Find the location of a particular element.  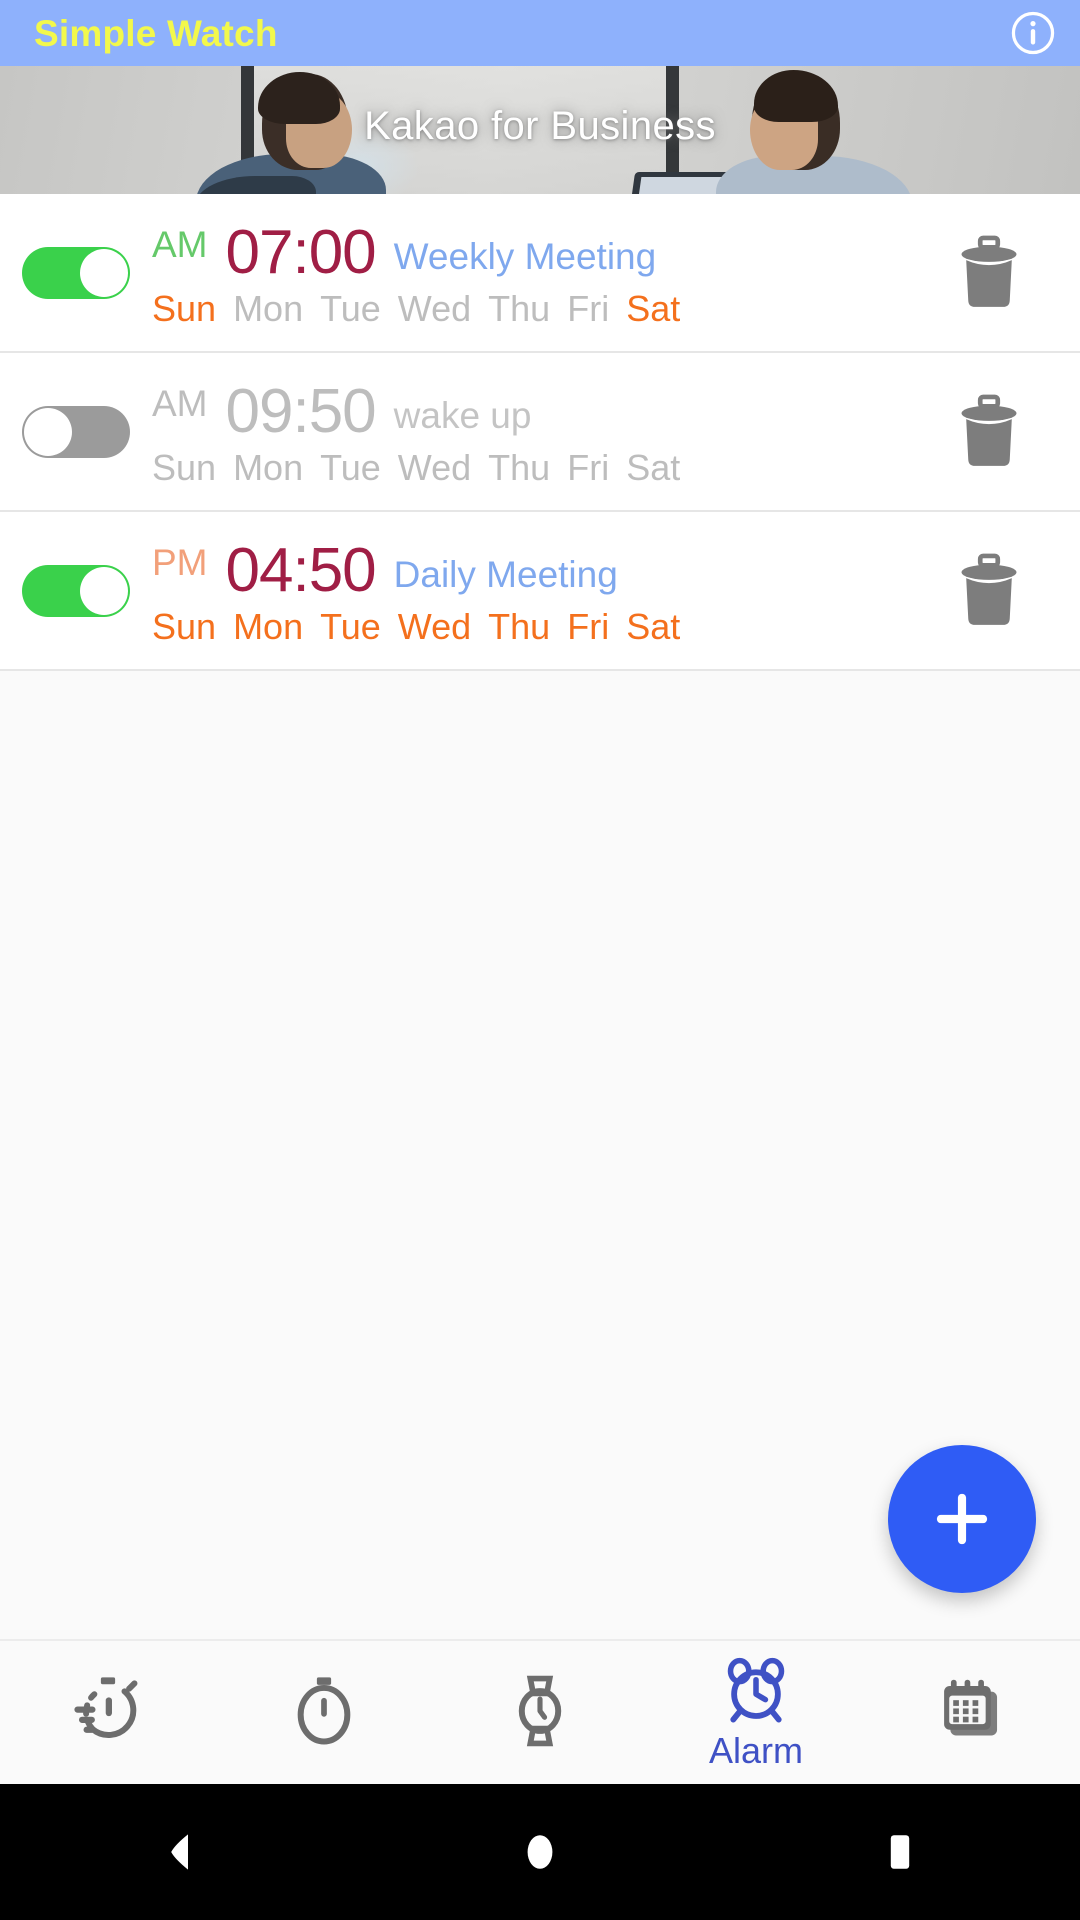

app-bar: Simple Watch is located at coordinates (540, 33).